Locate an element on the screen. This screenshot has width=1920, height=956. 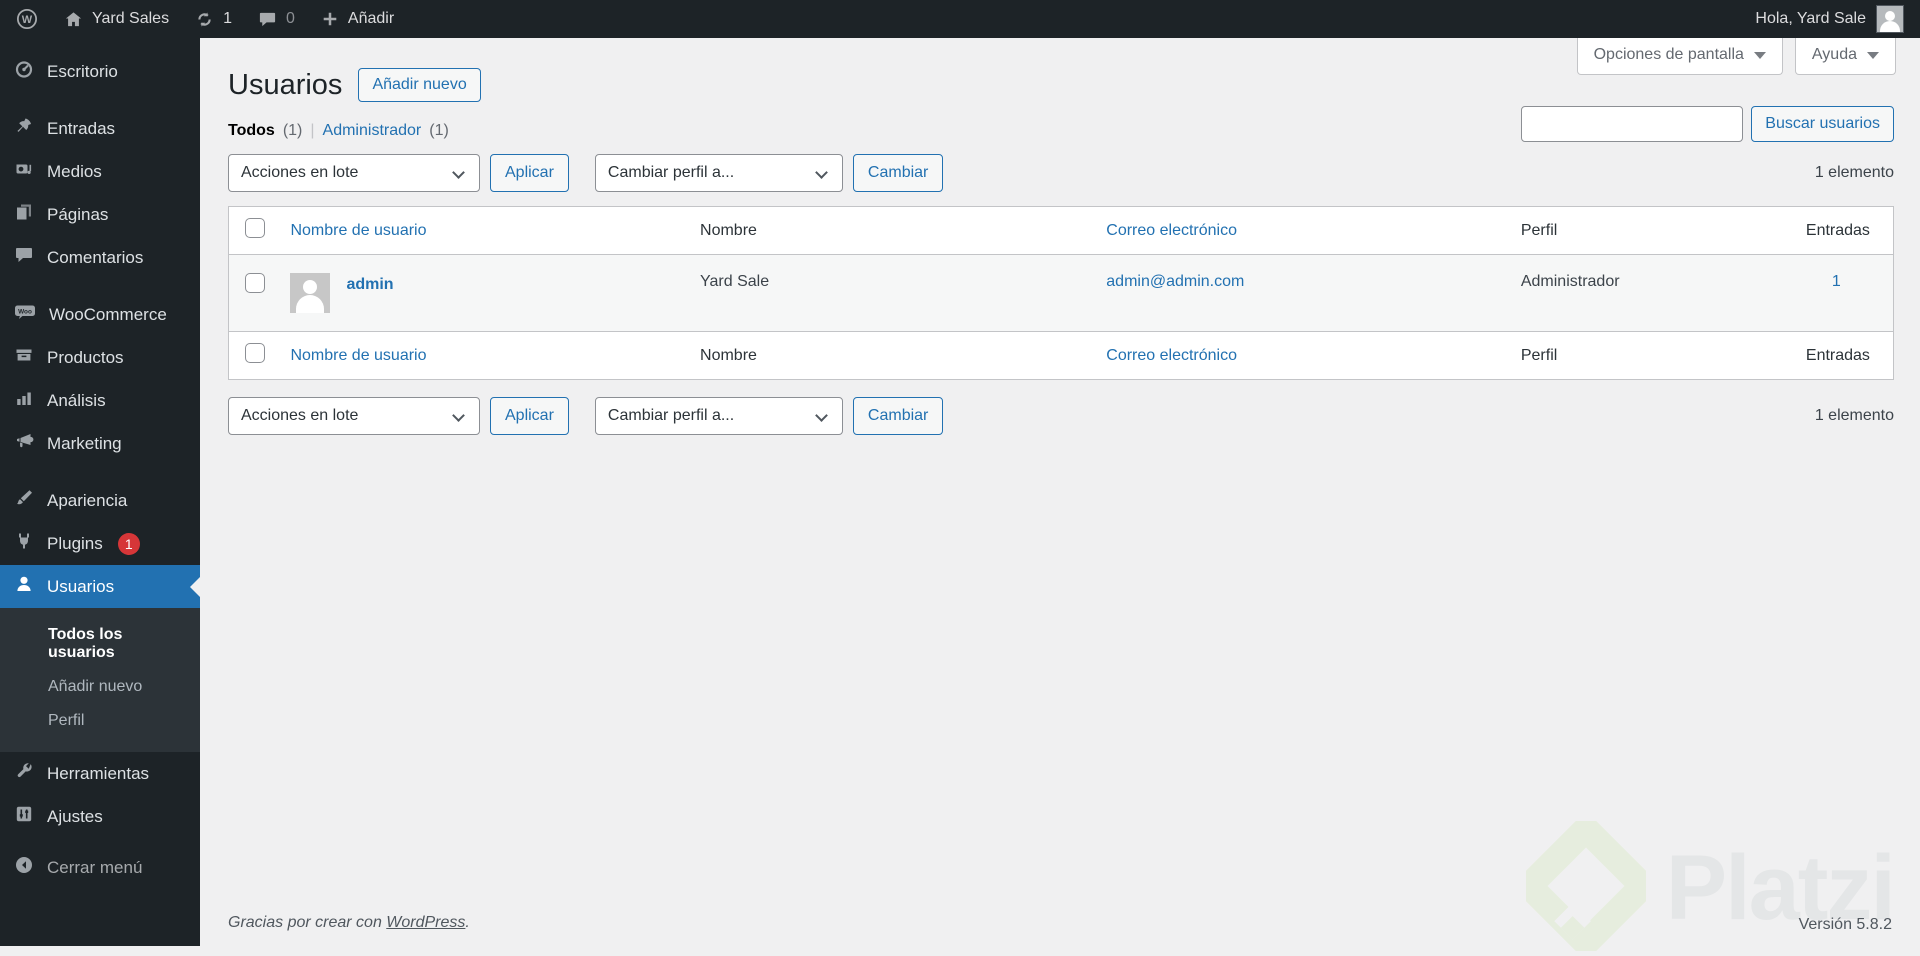
username-link: admin is located at coordinates (369, 285).